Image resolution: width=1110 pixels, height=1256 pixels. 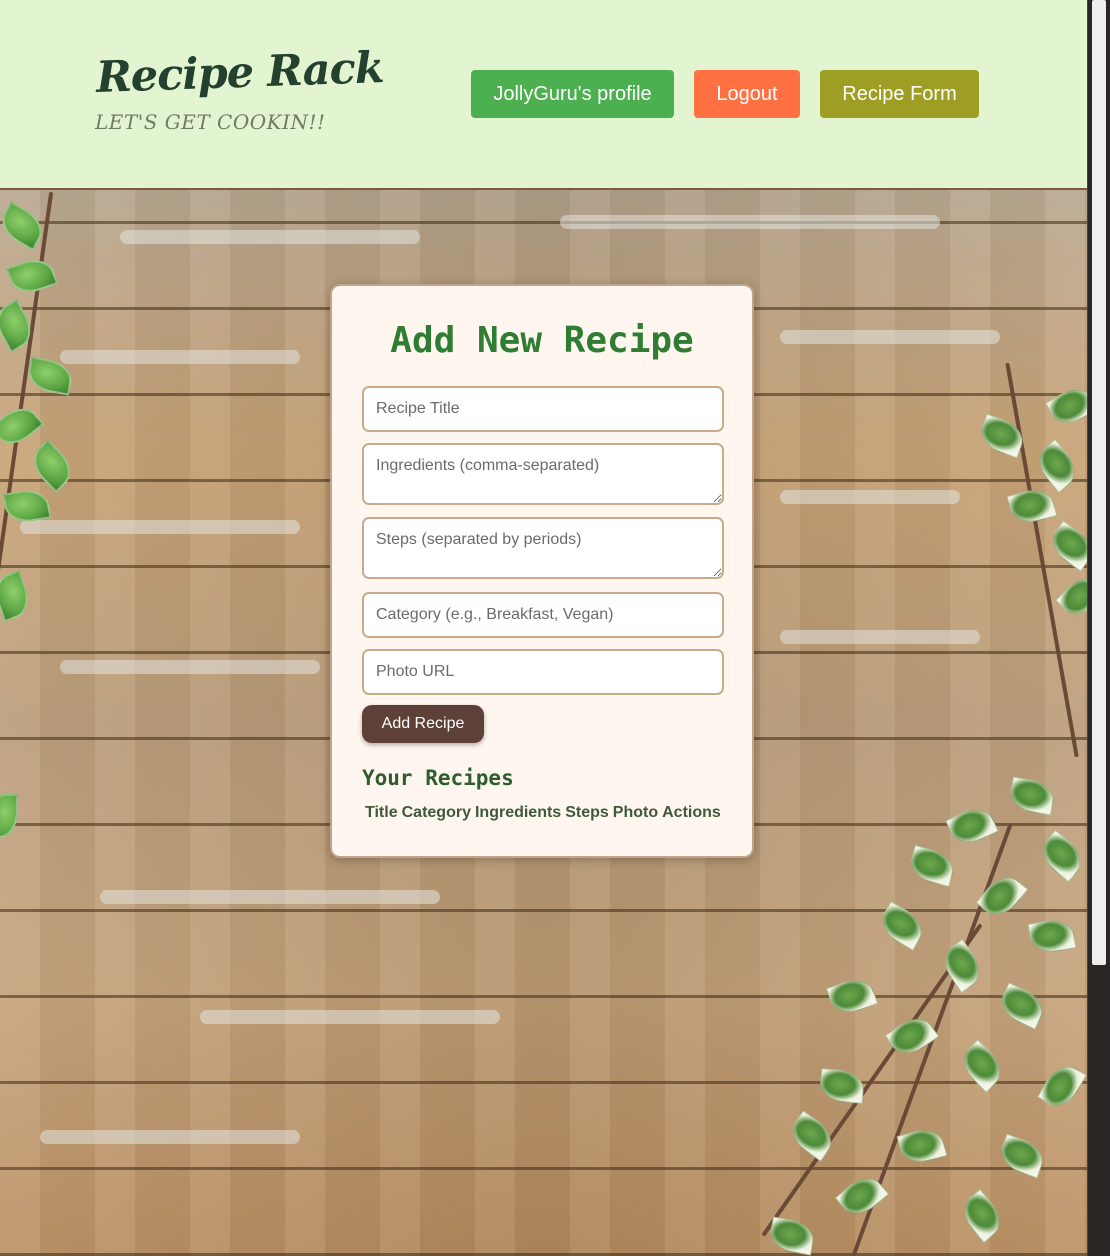 I want to click on your-recipes-heading: Your Recipes, so click(x=438, y=778).